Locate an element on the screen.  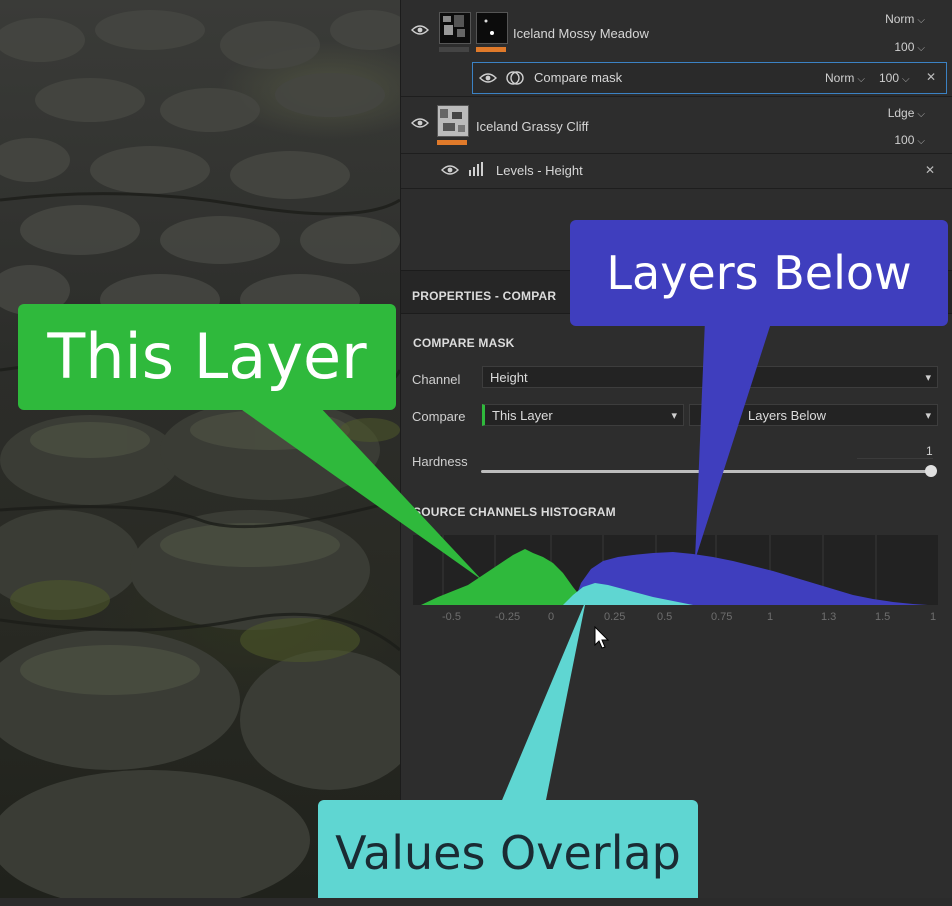
values-overlap-callout: Values Overlap is located at coordinates (508, 849).